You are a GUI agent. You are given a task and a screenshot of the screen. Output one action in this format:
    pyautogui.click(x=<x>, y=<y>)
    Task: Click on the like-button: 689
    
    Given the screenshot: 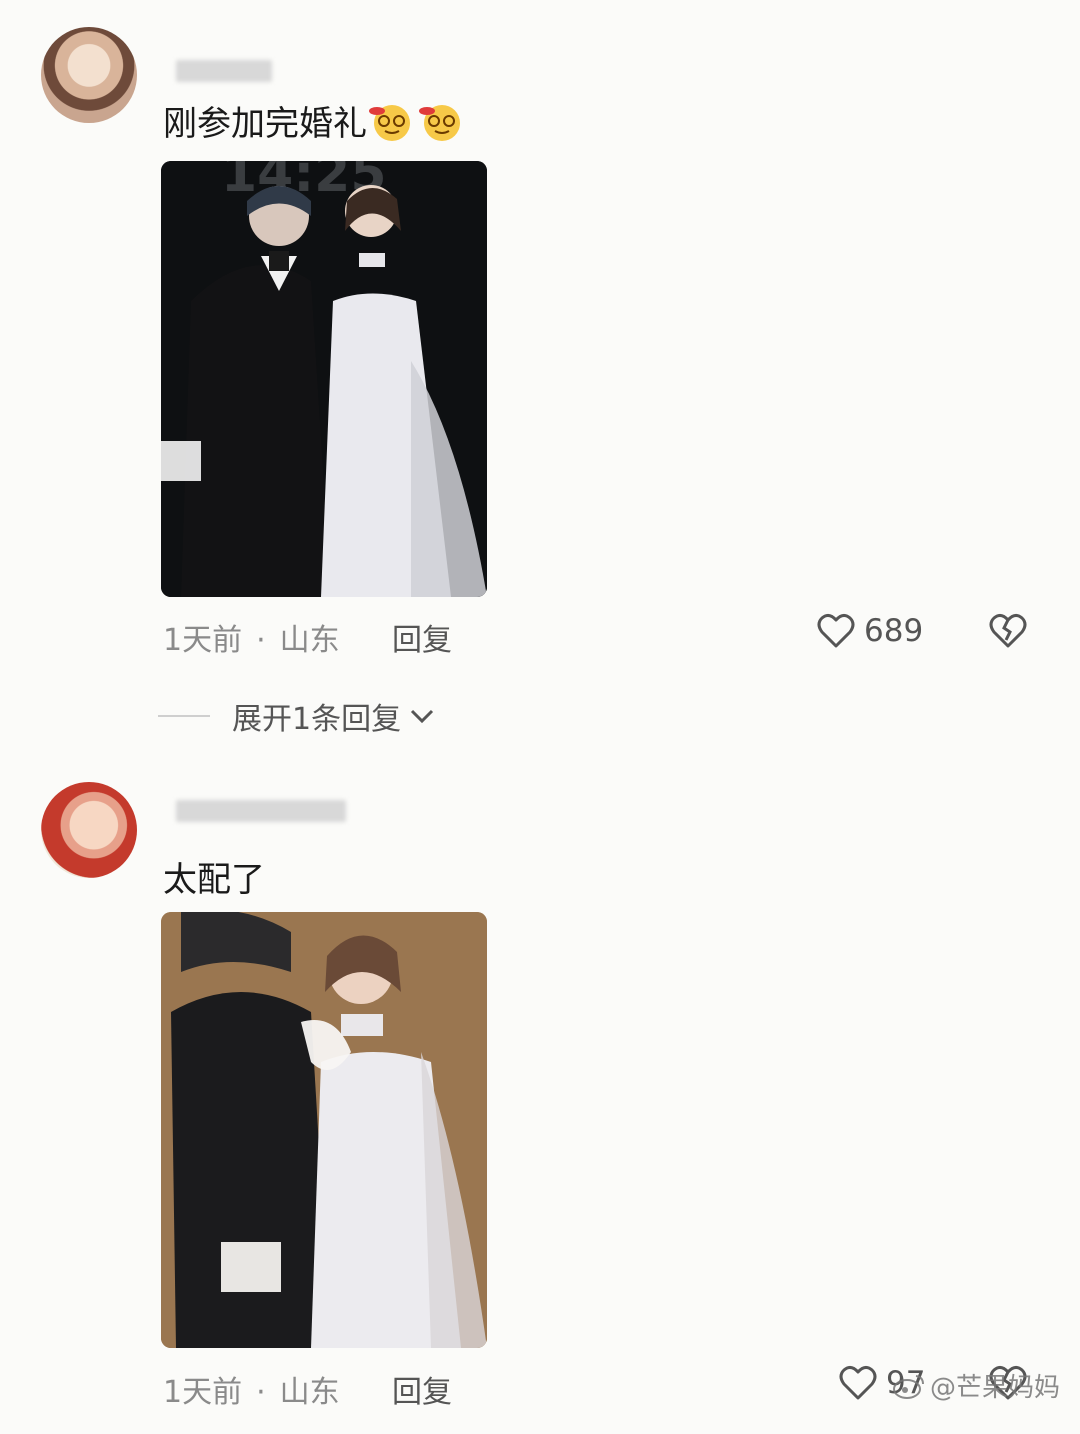 What is the action you would take?
    pyautogui.click(x=869, y=631)
    